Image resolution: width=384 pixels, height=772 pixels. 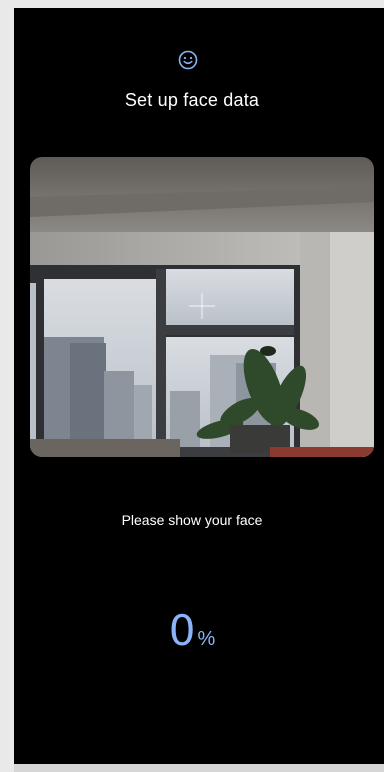 I want to click on progress-value: 0, so click(x=182, y=630).